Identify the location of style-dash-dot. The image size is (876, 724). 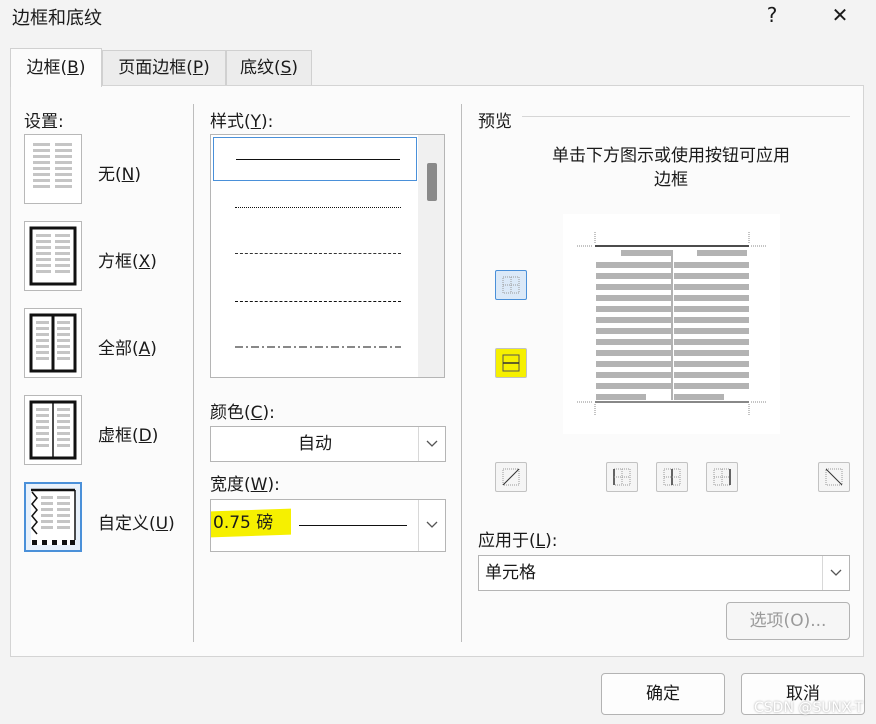
(315, 349).